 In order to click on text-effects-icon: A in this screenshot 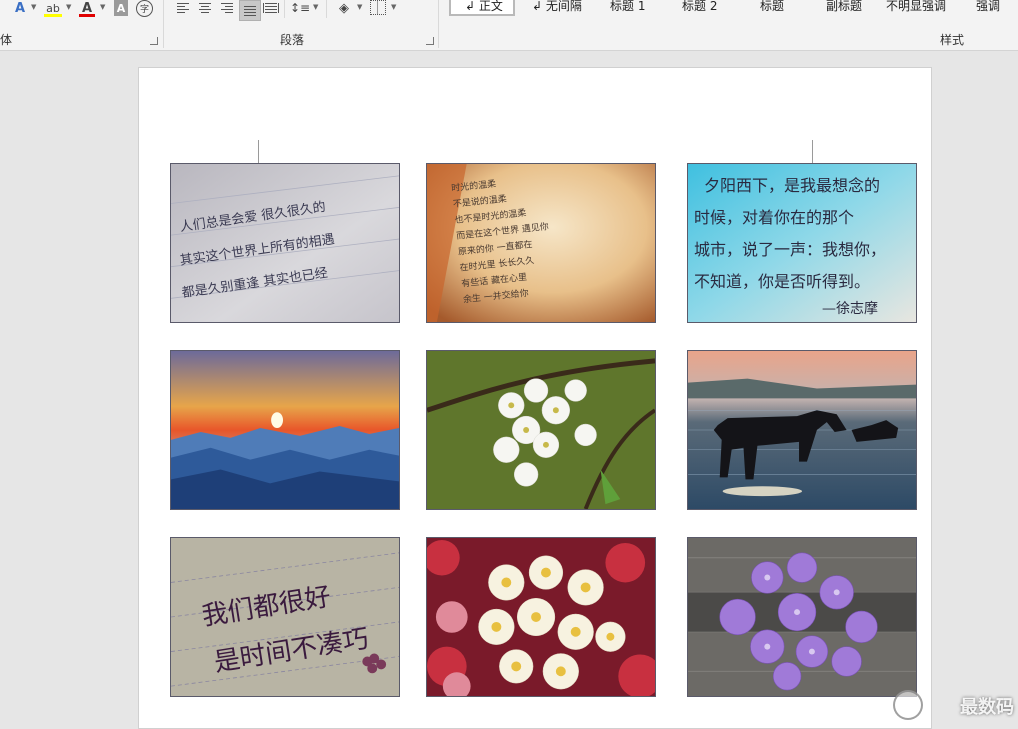, I will do `click(20, 8)`.